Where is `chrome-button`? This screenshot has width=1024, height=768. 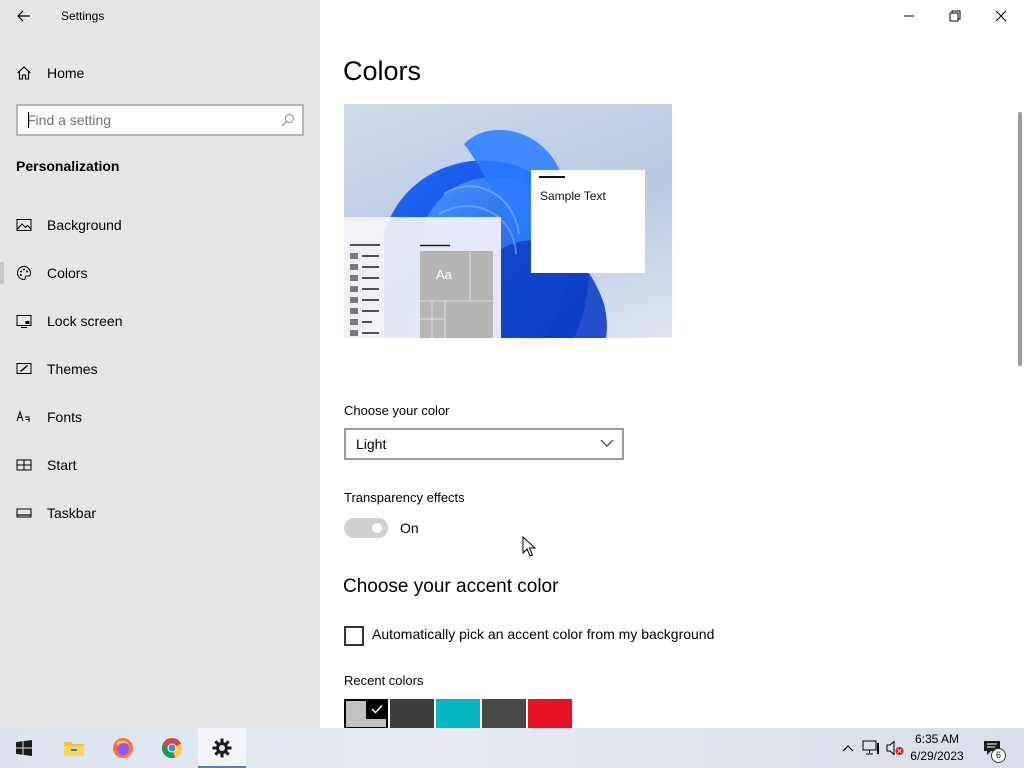 chrome-button is located at coordinates (172, 748).